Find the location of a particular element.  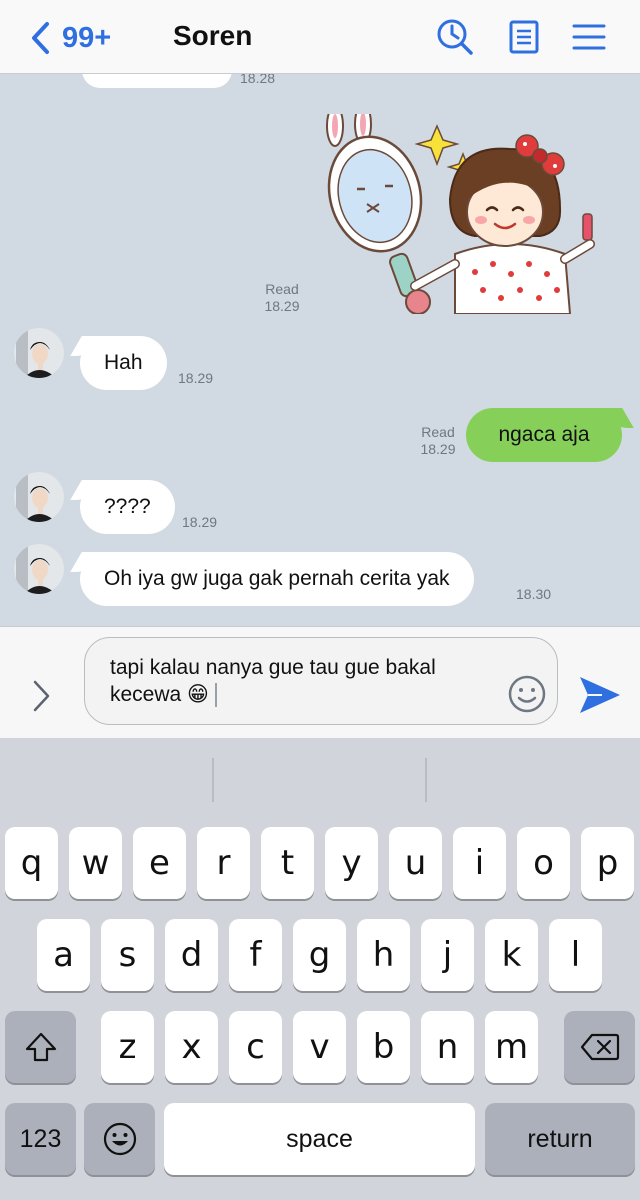

key-i: i is located at coordinates (479, 863).